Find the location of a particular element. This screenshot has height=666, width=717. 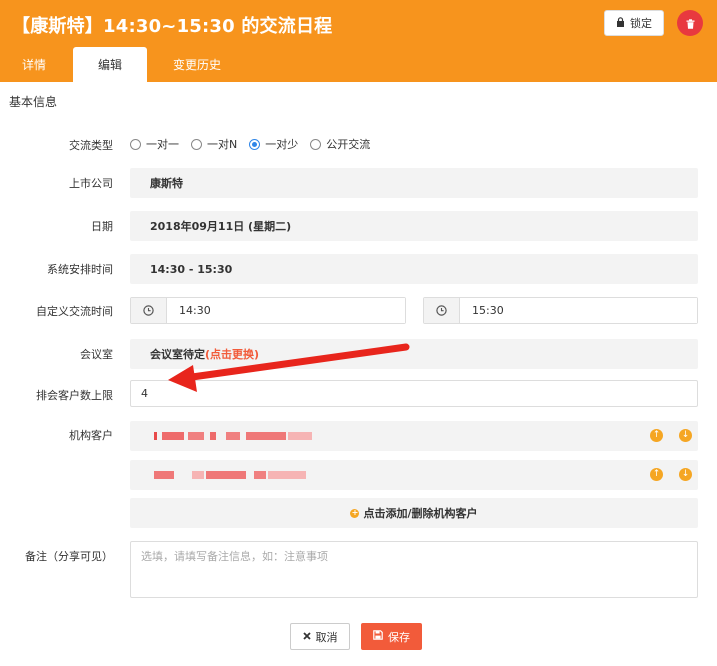

system-time-value: 14:30 - 15:30 is located at coordinates (414, 269).